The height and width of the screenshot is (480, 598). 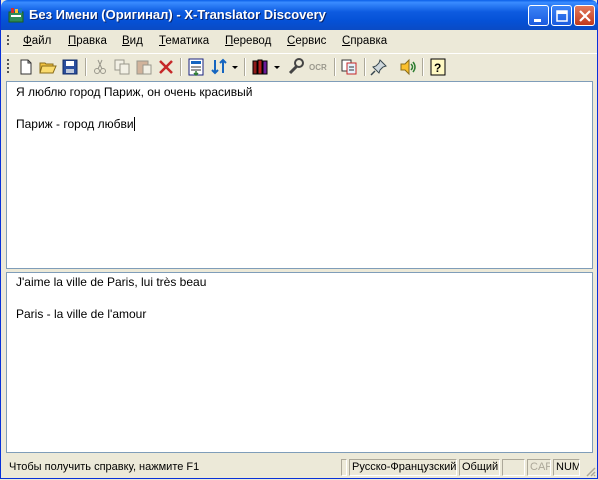 I want to click on ocr-label: OCR, so click(x=318, y=67).